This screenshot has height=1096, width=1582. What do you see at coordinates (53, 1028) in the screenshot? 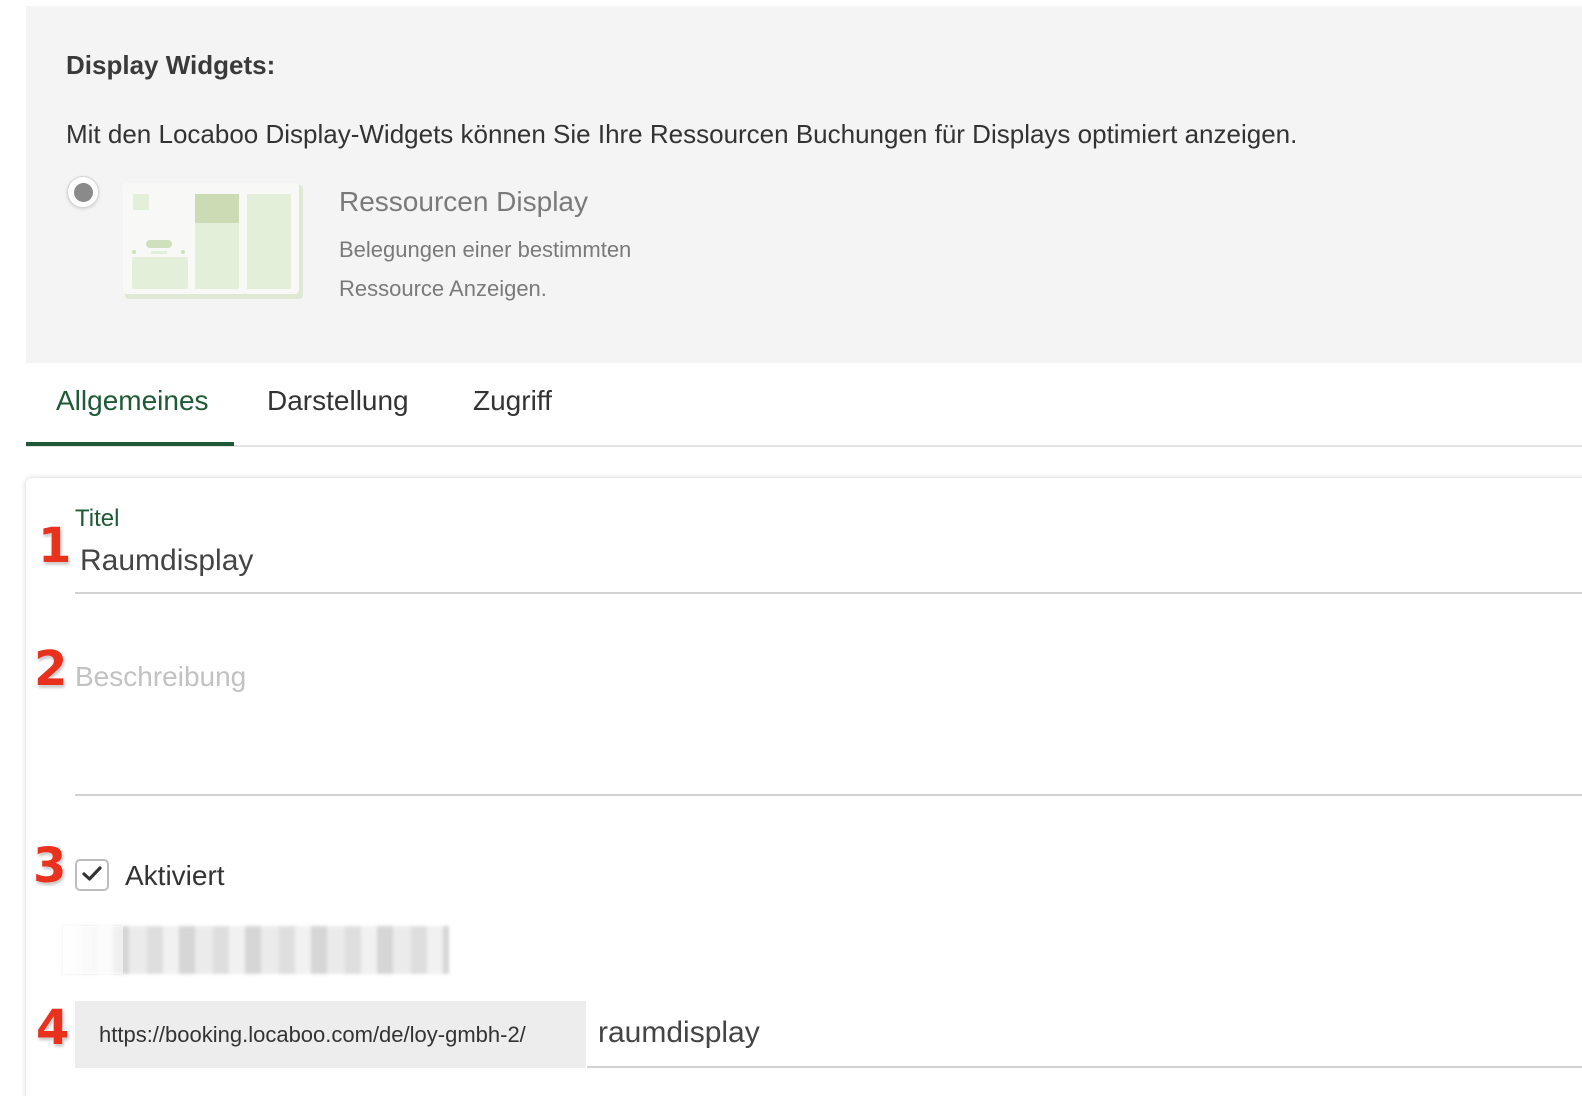
I see `annotation-badge-4: 4` at bounding box center [53, 1028].